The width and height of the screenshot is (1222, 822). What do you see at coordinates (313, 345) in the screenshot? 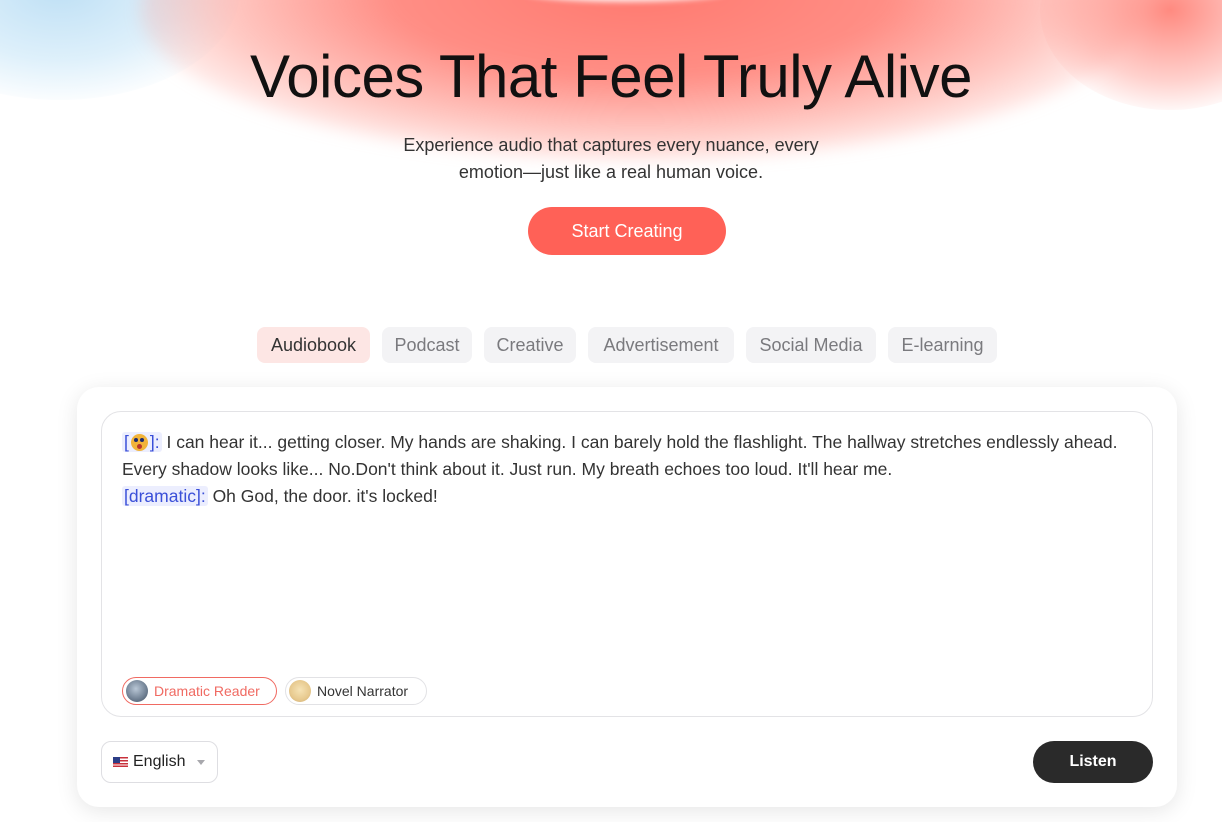
I see `tab-audiobook: Audiobook` at bounding box center [313, 345].